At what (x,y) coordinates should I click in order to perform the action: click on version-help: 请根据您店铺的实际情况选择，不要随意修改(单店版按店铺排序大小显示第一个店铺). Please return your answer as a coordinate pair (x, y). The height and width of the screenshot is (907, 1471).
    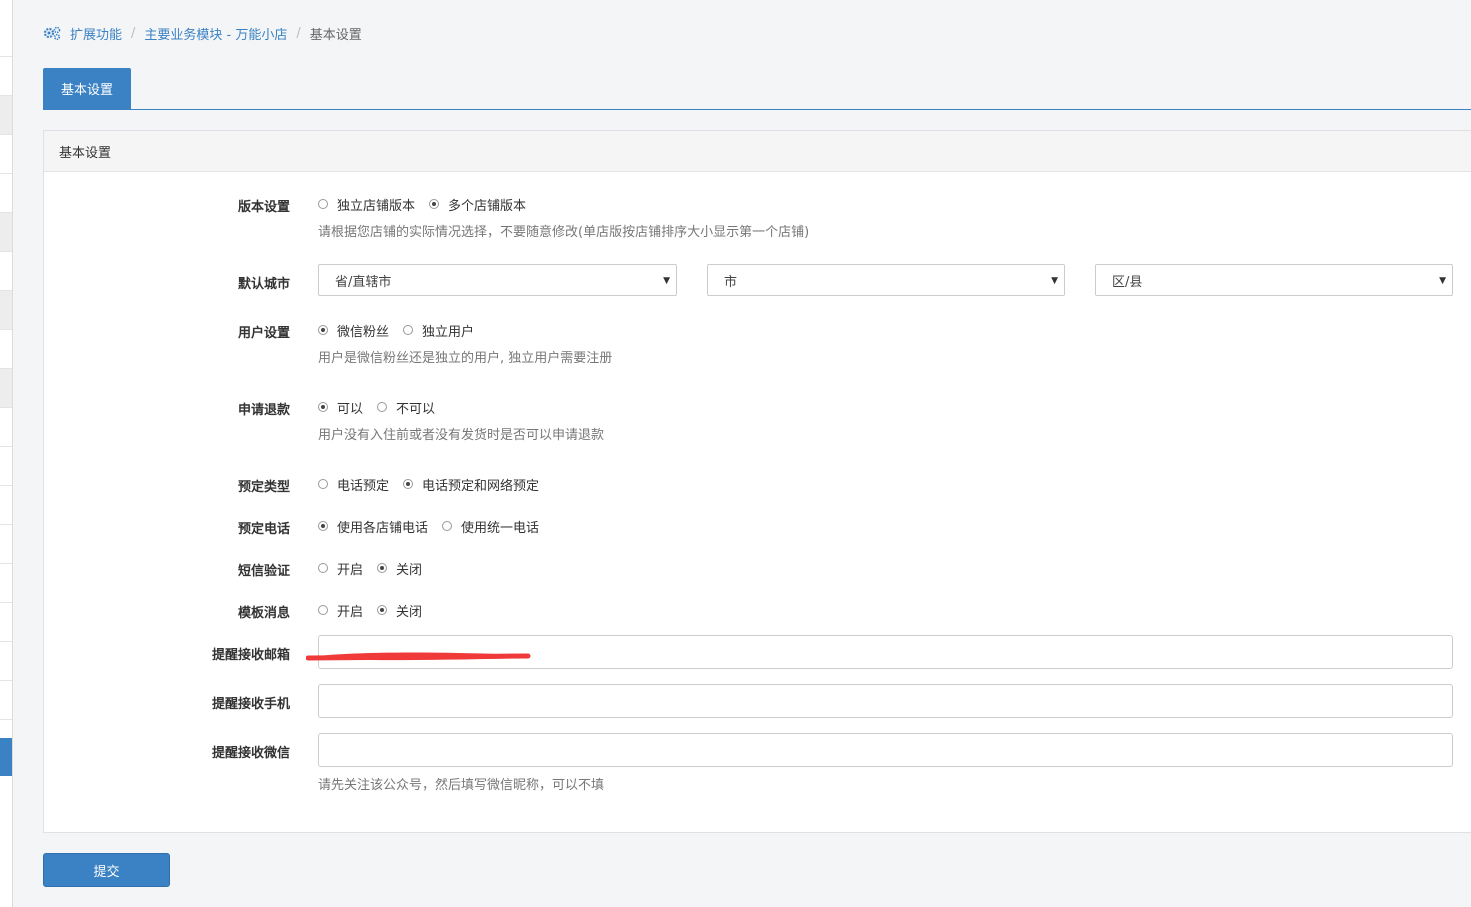
    Looking at the image, I should click on (564, 232).